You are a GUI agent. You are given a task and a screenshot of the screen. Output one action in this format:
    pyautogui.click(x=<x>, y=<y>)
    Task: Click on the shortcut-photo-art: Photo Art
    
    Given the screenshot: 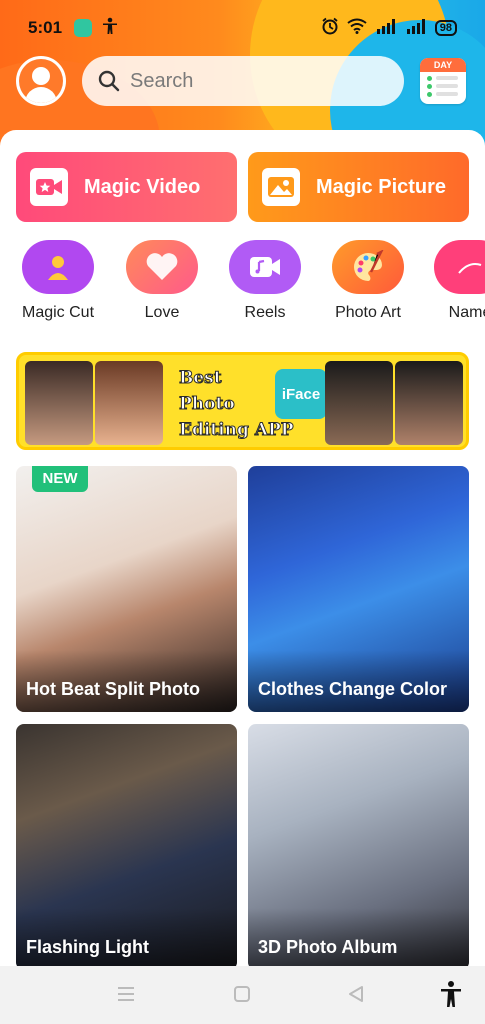 What is the action you would take?
    pyautogui.click(x=368, y=281)
    